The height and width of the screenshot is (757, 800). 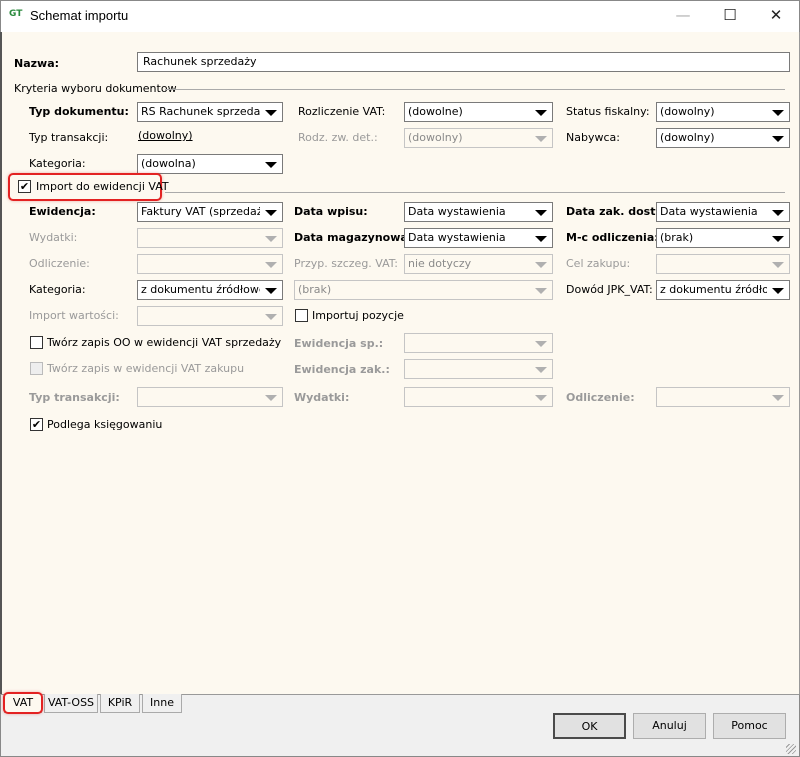 I want to click on podlega-label: Podlega księgowaniu, so click(x=104, y=424).